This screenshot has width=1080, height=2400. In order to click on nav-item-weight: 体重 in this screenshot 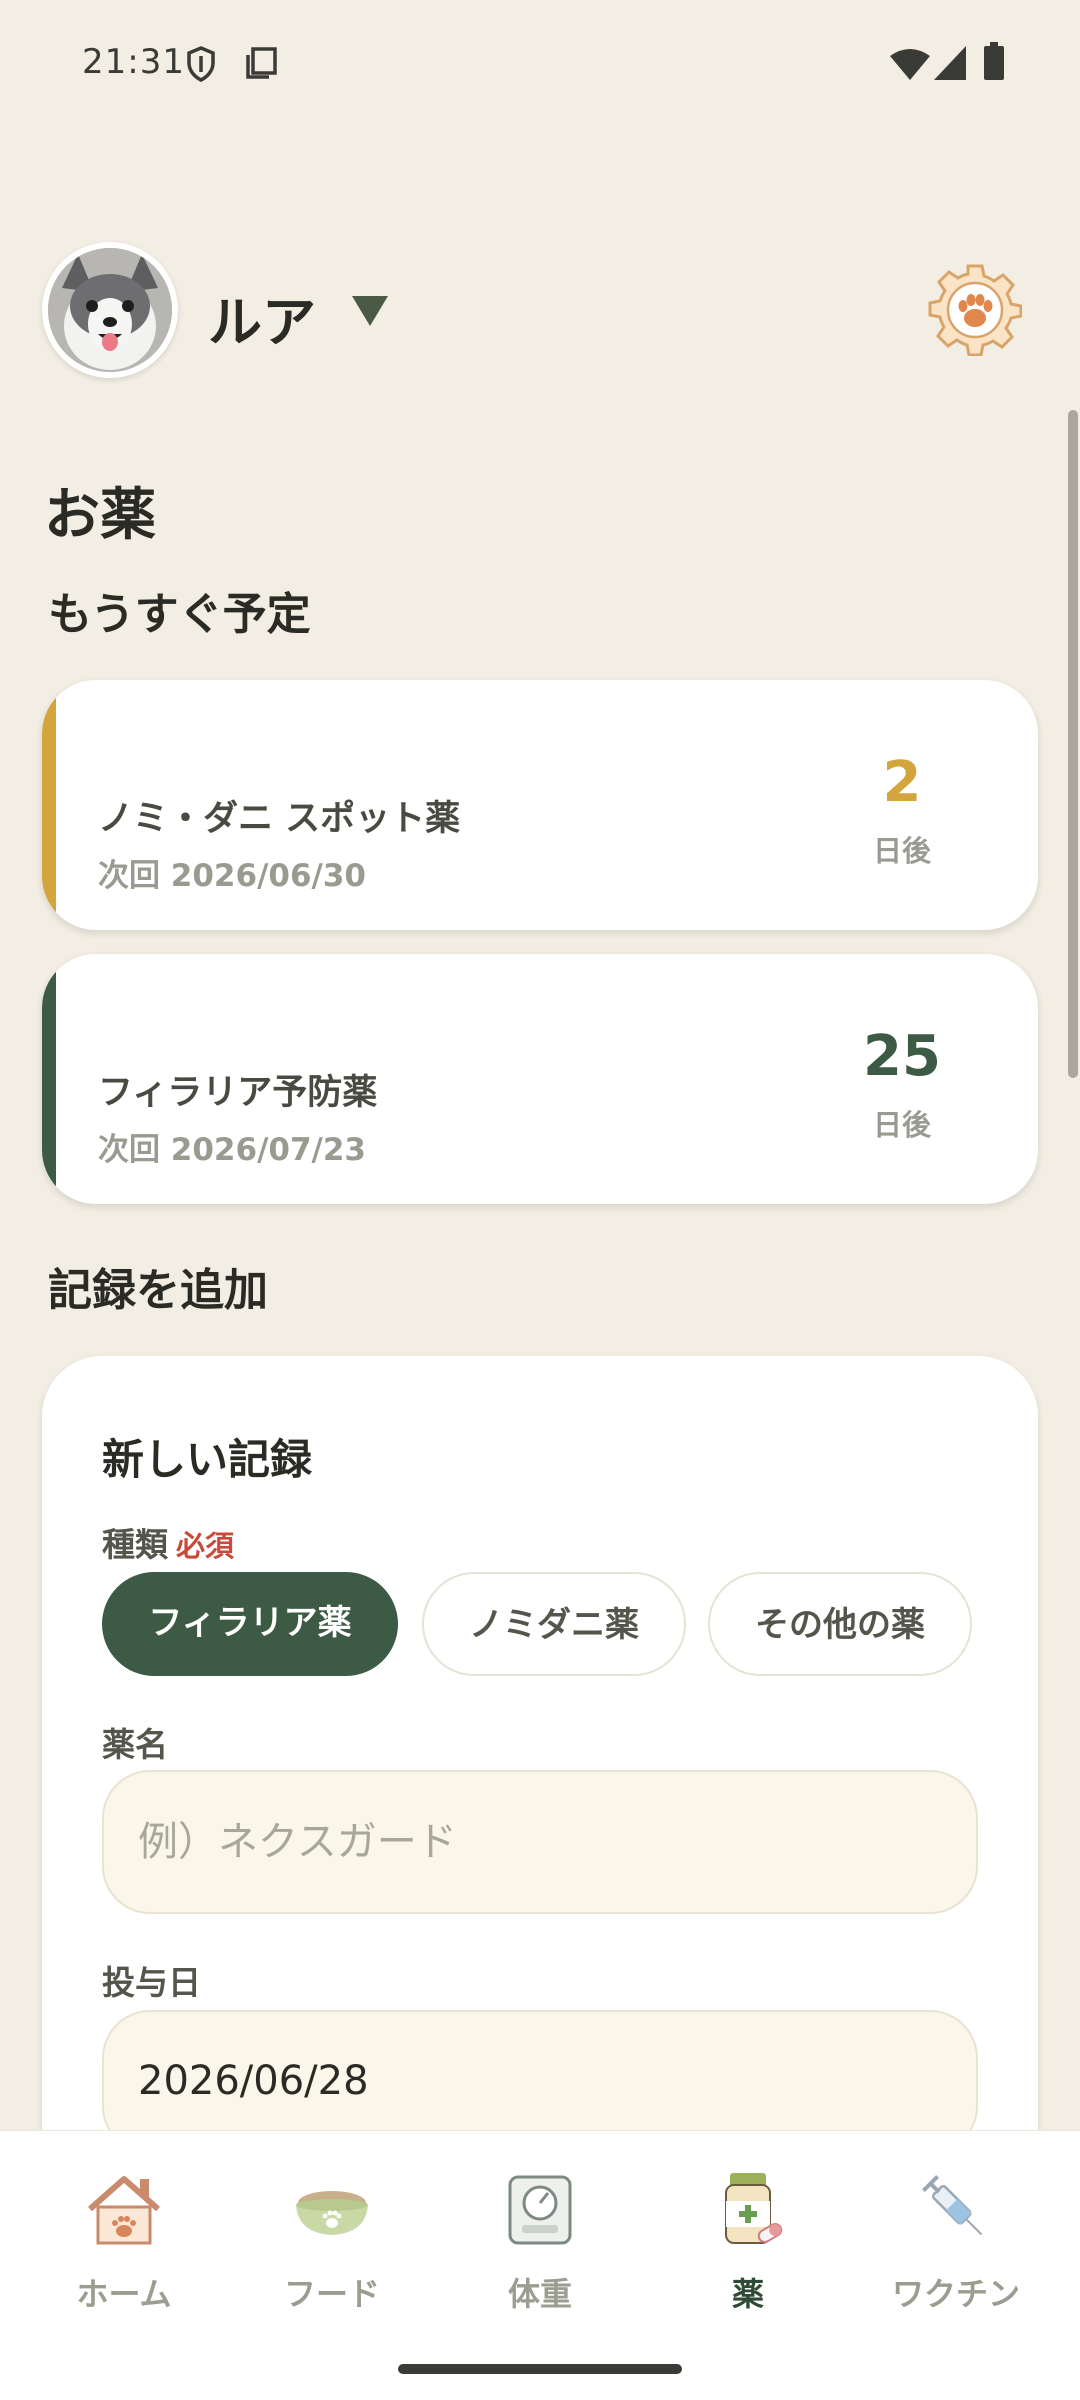, I will do `click(540, 2231)`.